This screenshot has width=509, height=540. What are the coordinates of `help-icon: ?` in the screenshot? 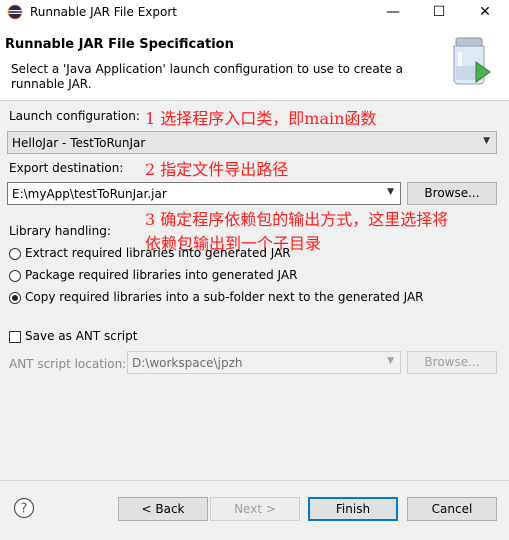 It's located at (24, 508).